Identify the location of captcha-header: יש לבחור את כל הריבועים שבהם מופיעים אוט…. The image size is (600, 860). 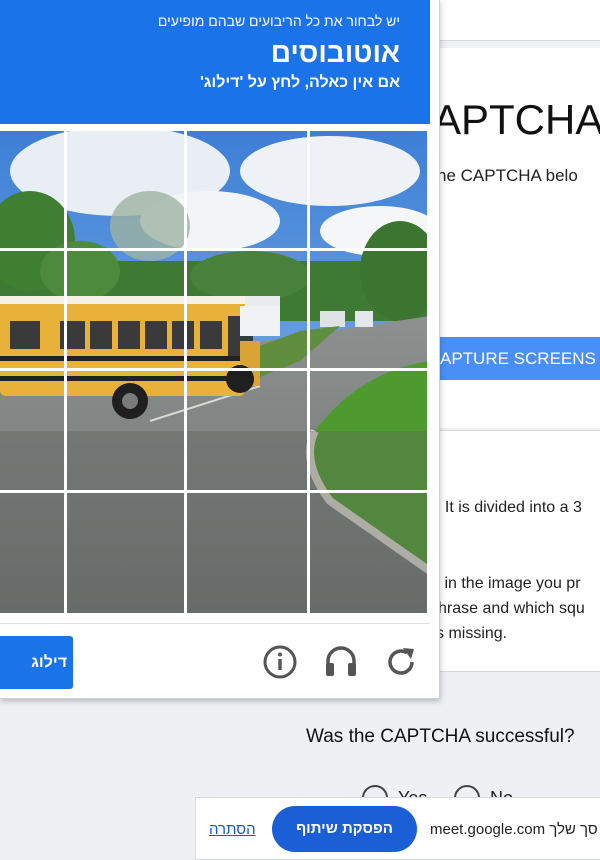
(215, 62).